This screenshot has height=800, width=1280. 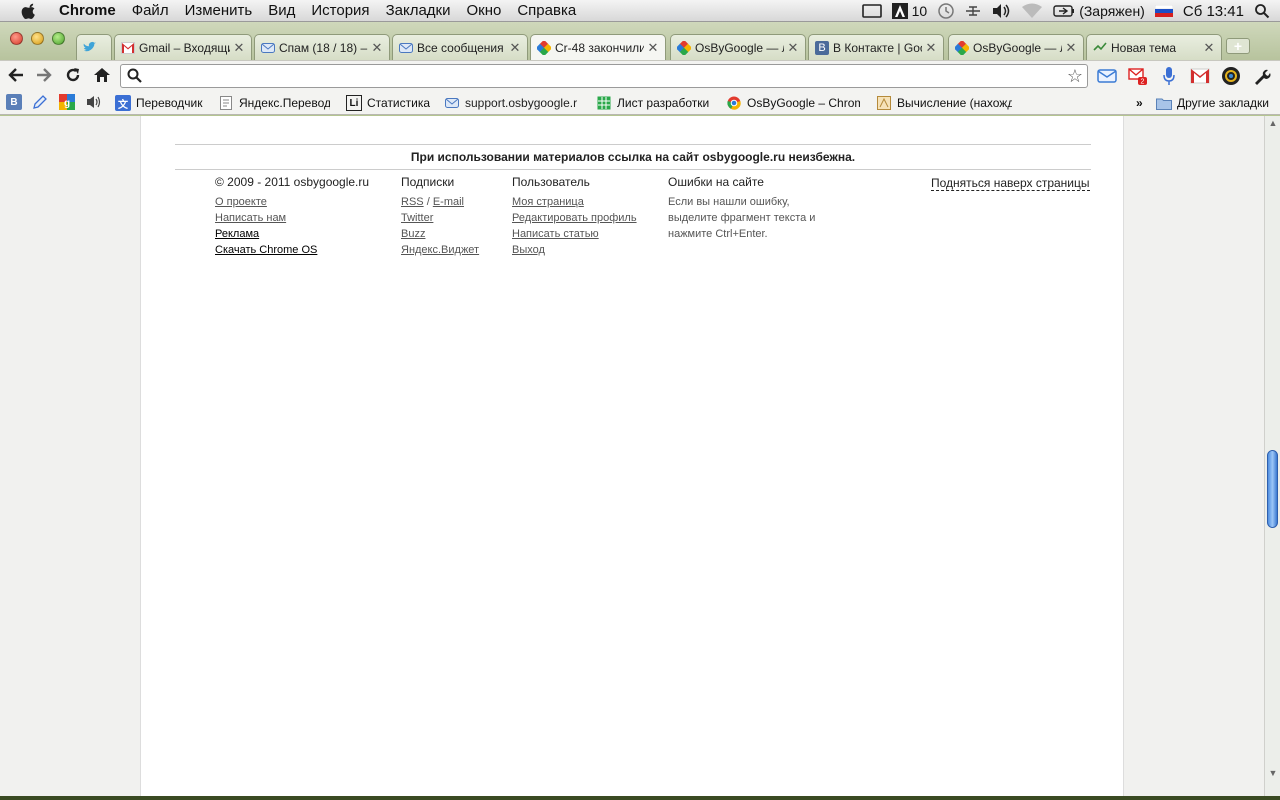 I want to click on wrench-icon, so click(x=1262, y=76).